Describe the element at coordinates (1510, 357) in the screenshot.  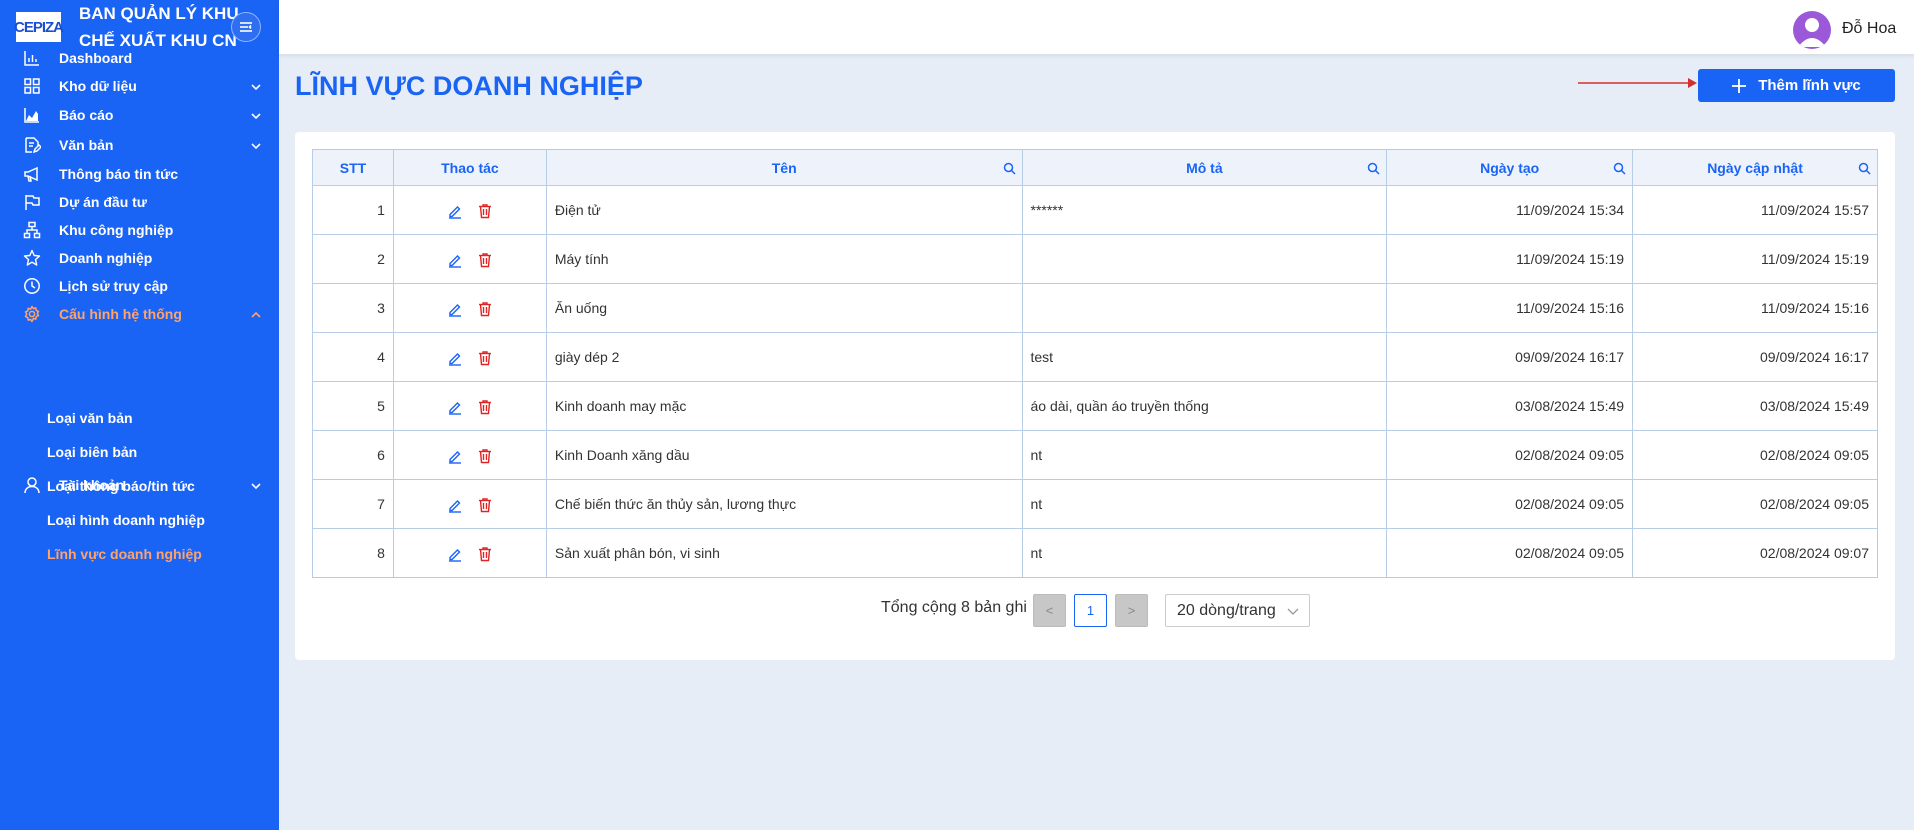
I see `cell-created: 09/09/2024 16:17` at that location.